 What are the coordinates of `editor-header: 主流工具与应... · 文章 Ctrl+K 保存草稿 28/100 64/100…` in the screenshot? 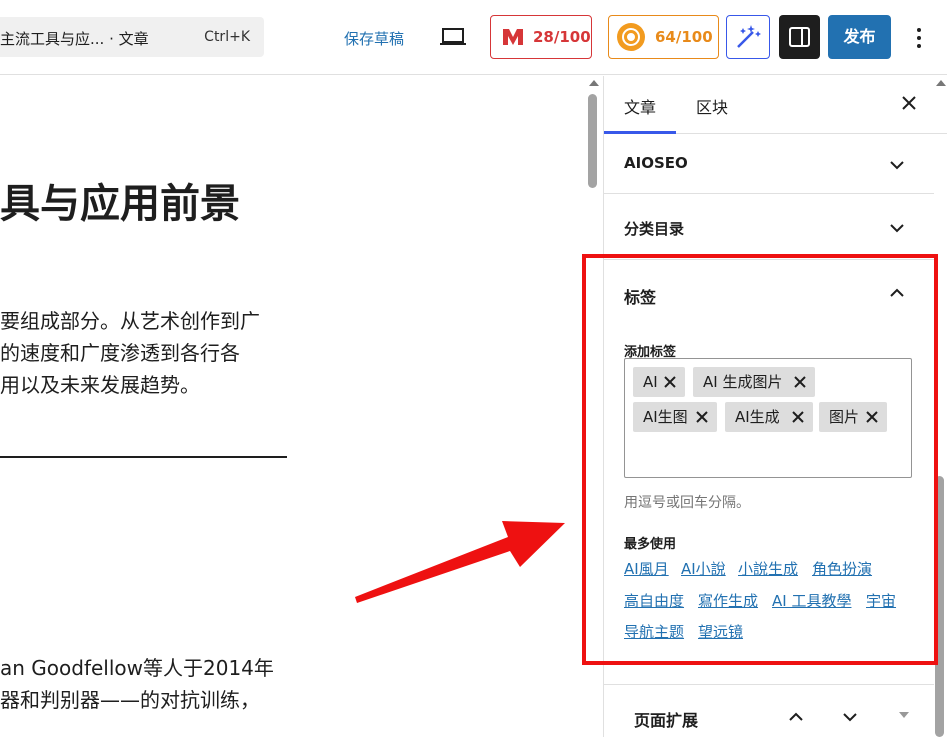 It's located at (473, 37).